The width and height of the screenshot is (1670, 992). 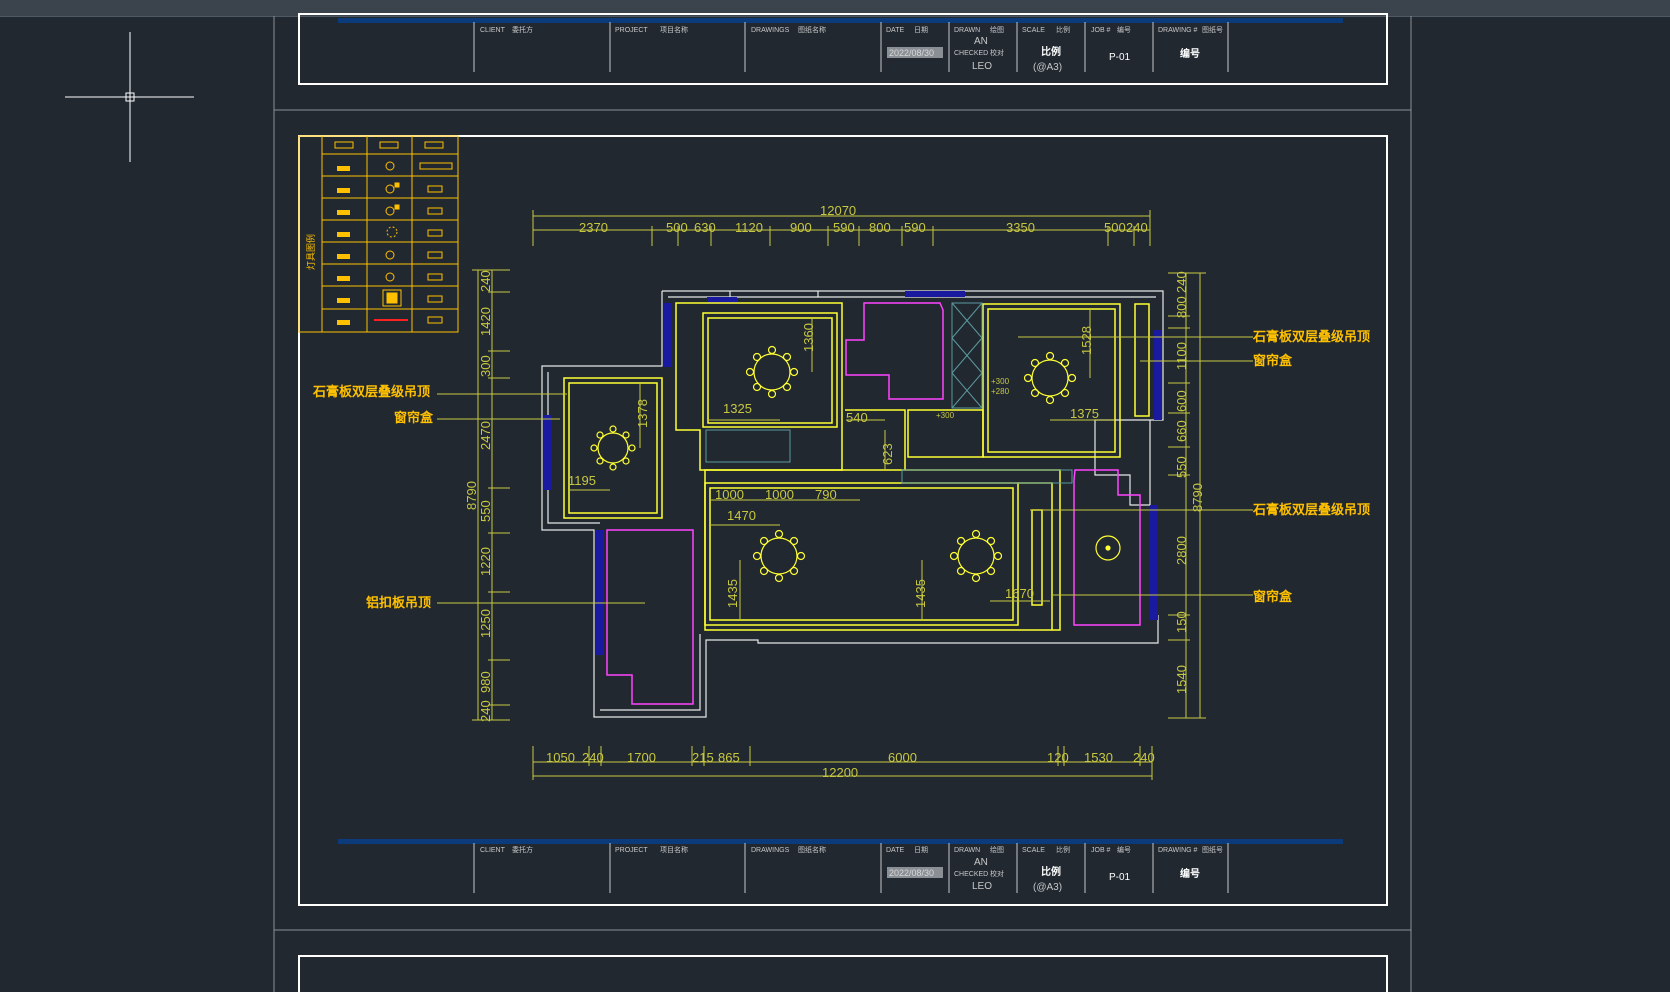 What do you see at coordinates (838, 210) in the screenshot?
I see `top-overall-dim: 12070` at bounding box center [838, 210].